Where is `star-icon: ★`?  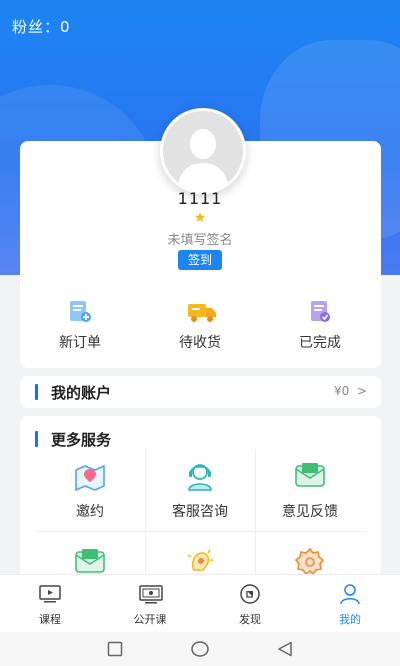
star-icon: ★ is located at coordinates (200, 218).